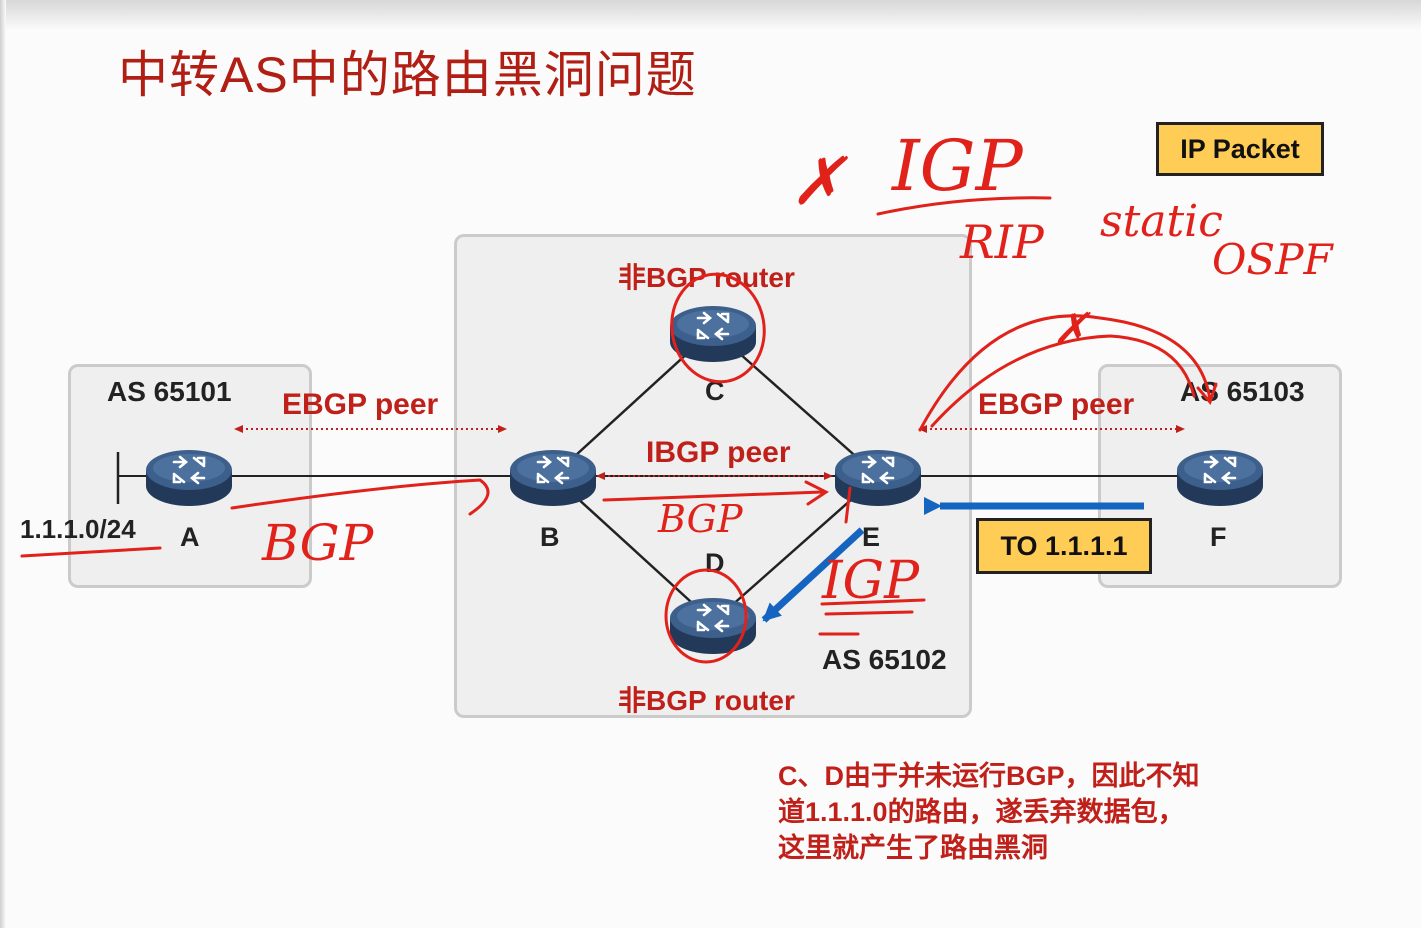 This screenshot has width=1421, height=928. I want to click on rip-annotation: RIP, so click(1002, 242).